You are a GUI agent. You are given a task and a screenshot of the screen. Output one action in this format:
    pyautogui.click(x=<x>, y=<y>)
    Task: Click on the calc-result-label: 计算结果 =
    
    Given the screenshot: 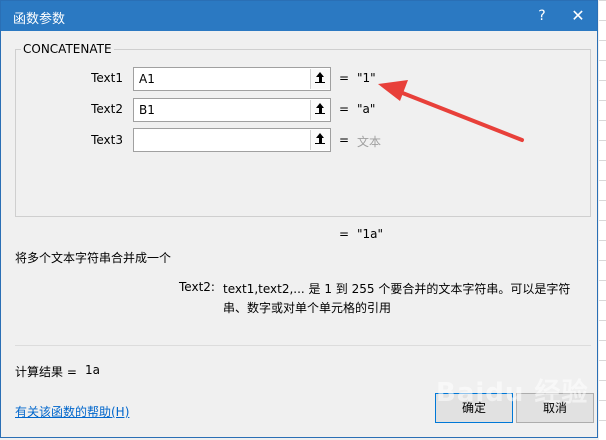 What is the action you would take?
    pyautogui.click(x=46, y=372)
    